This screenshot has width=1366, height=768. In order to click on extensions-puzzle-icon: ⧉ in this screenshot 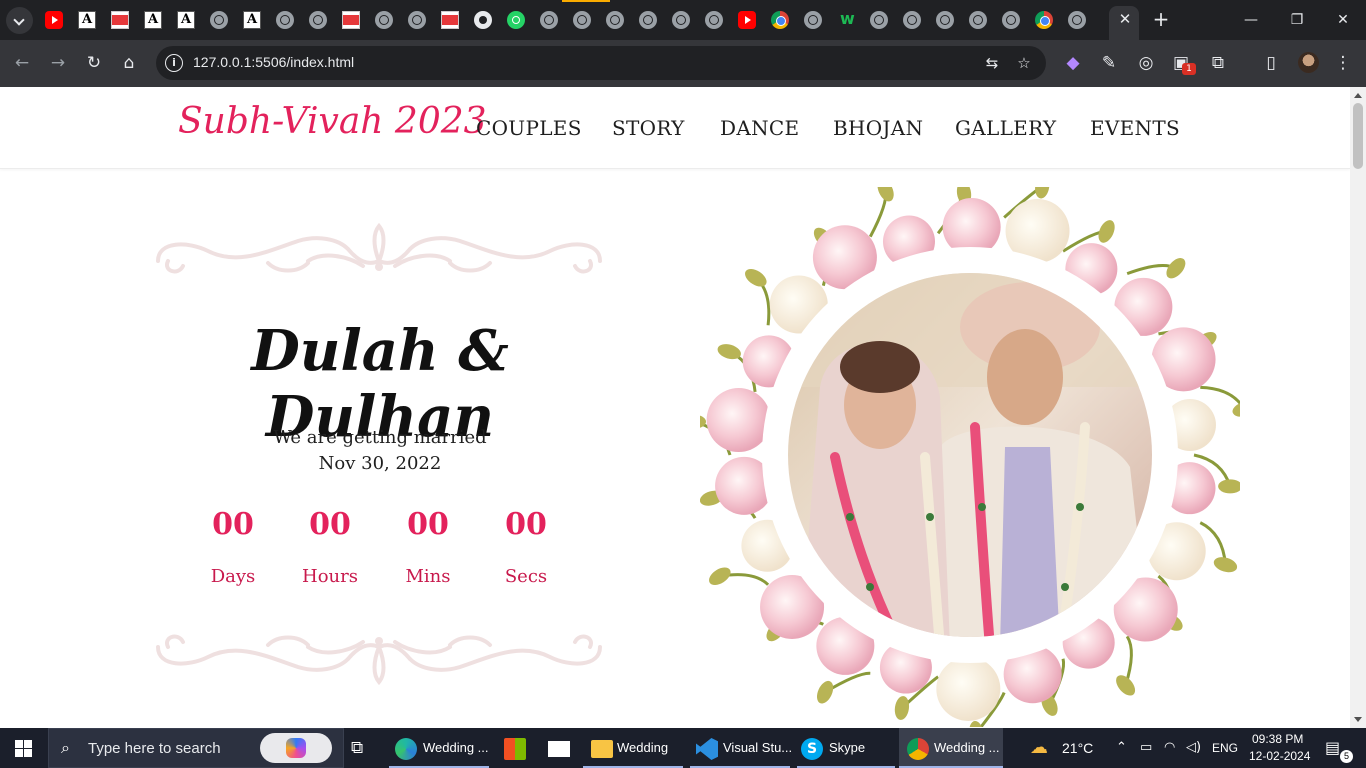, I will do `click(1218, 63)`.